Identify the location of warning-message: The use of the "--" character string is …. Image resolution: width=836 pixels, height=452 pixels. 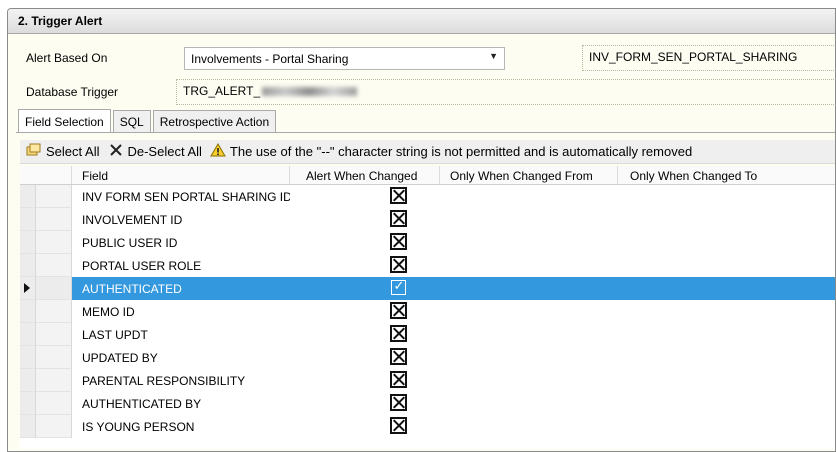
(451, 151).